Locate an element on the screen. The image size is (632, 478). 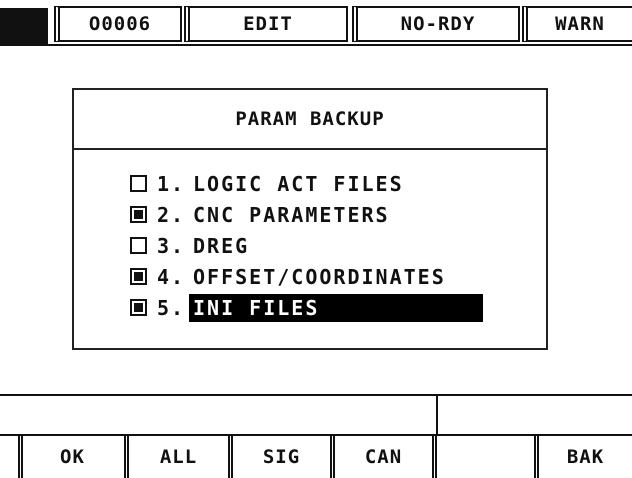
softkey-ok: OK is located at coordinates (70, 457).